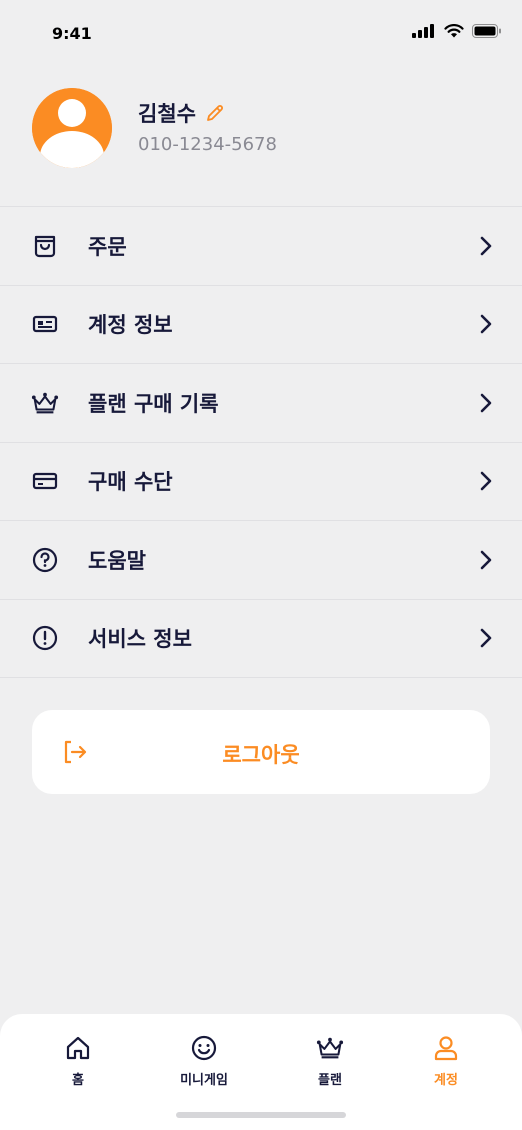 The image size is (522, 1130). What do you see at coordinates (117, 560) in the screenshot?
I see `menu-item-label: 도움말` at bounding box center [117, 560].